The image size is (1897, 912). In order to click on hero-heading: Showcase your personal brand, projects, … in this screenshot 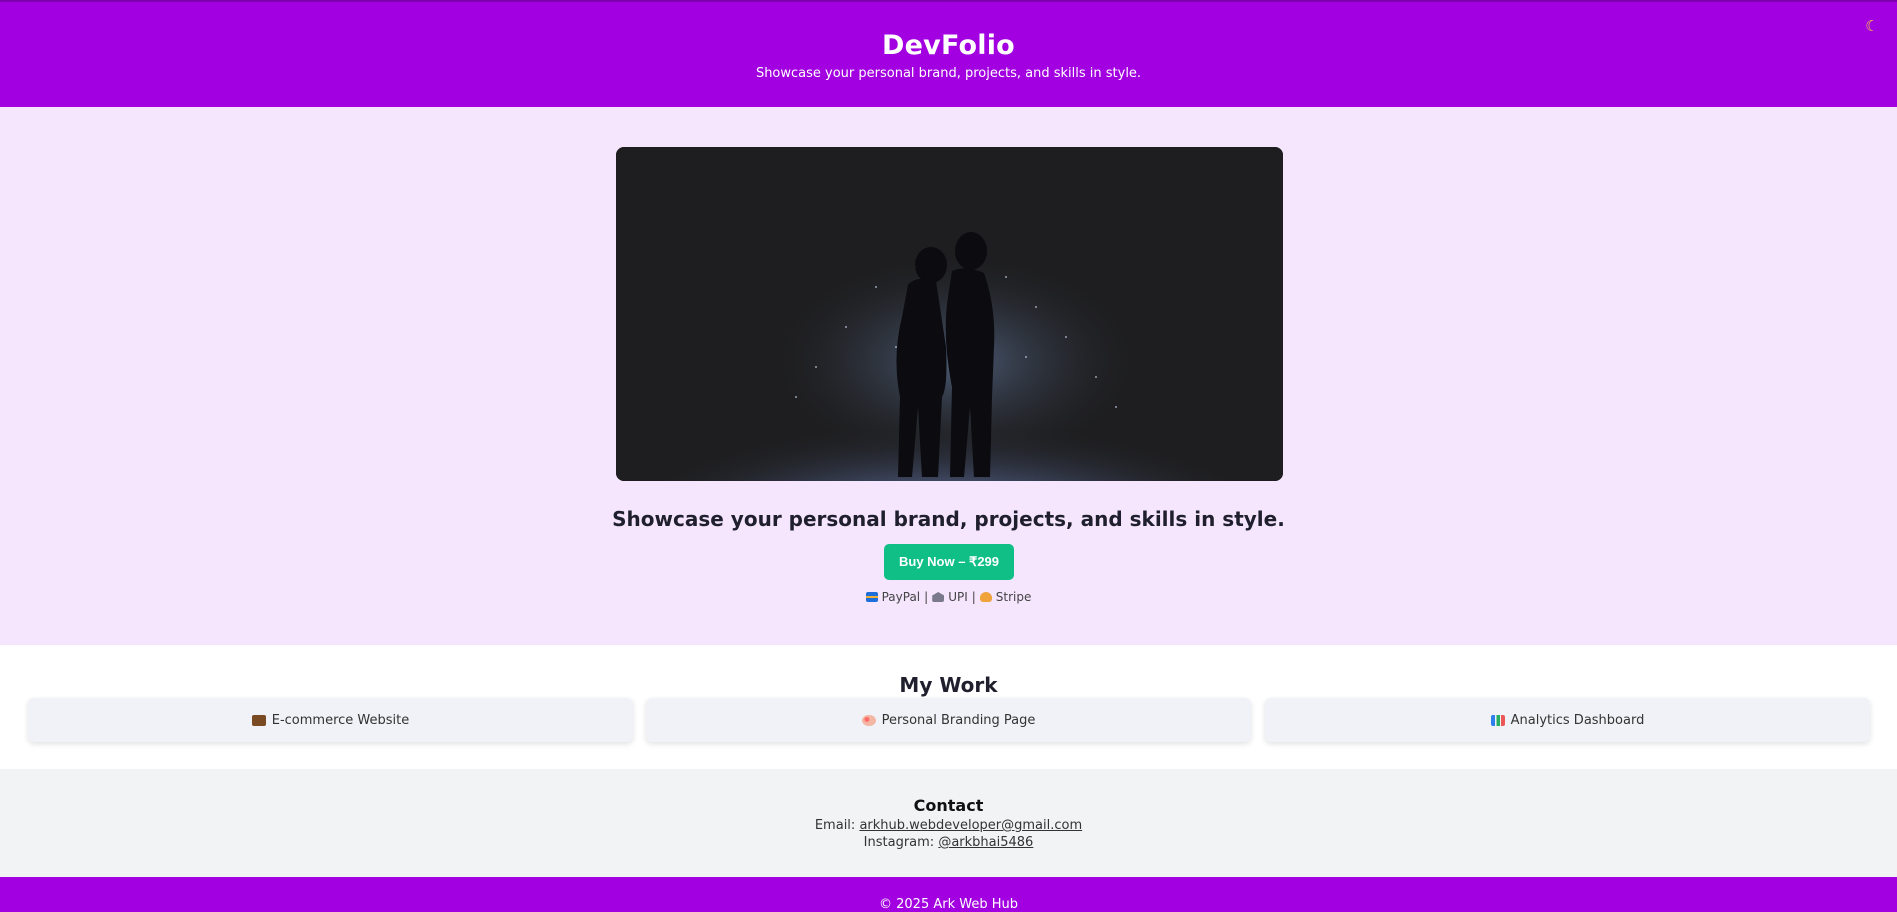, I will do `click(948, 519)`.